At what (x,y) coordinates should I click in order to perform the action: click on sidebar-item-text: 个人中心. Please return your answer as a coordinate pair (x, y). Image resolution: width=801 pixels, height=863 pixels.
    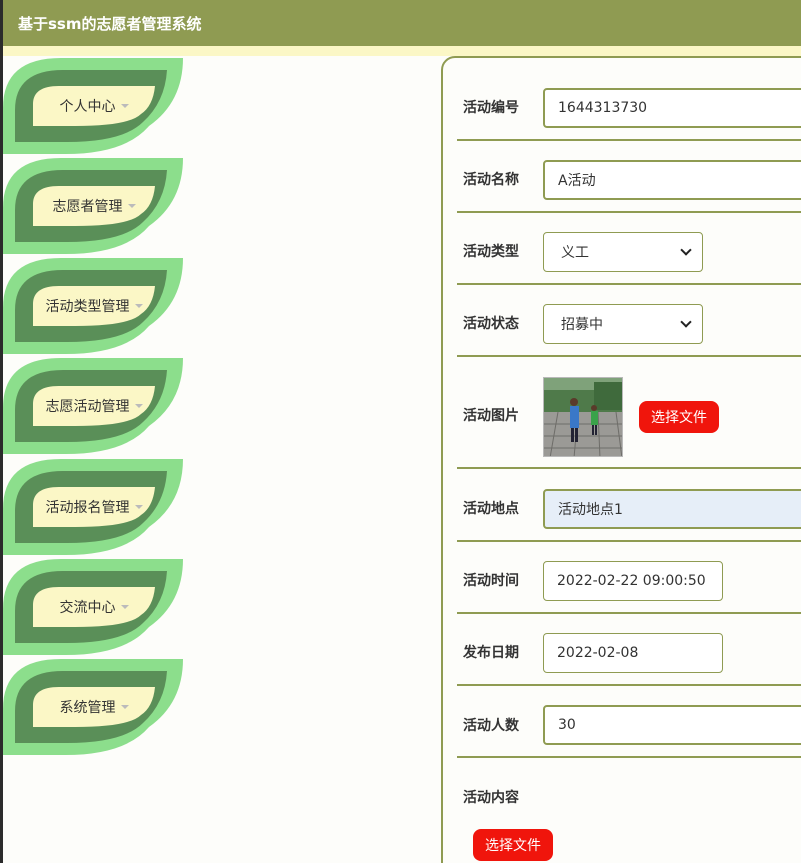
    Looking at the image, I should click on (87, 107).